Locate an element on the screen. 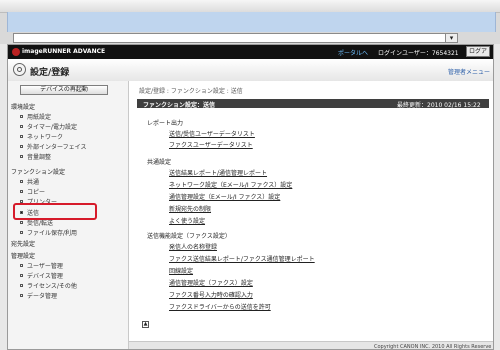 The image size is (500, 350). sidebar-item-label: ライセンス/その他 is located at coordinates (52, 286).